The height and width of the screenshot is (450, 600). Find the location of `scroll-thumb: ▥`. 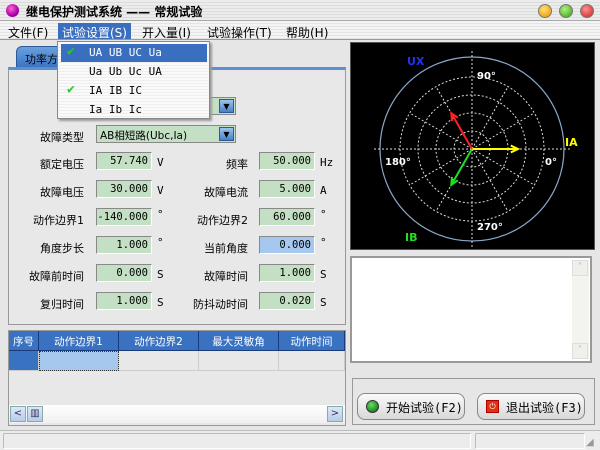

scroll-thumb: ▥ is located at coordinates (35, 414).